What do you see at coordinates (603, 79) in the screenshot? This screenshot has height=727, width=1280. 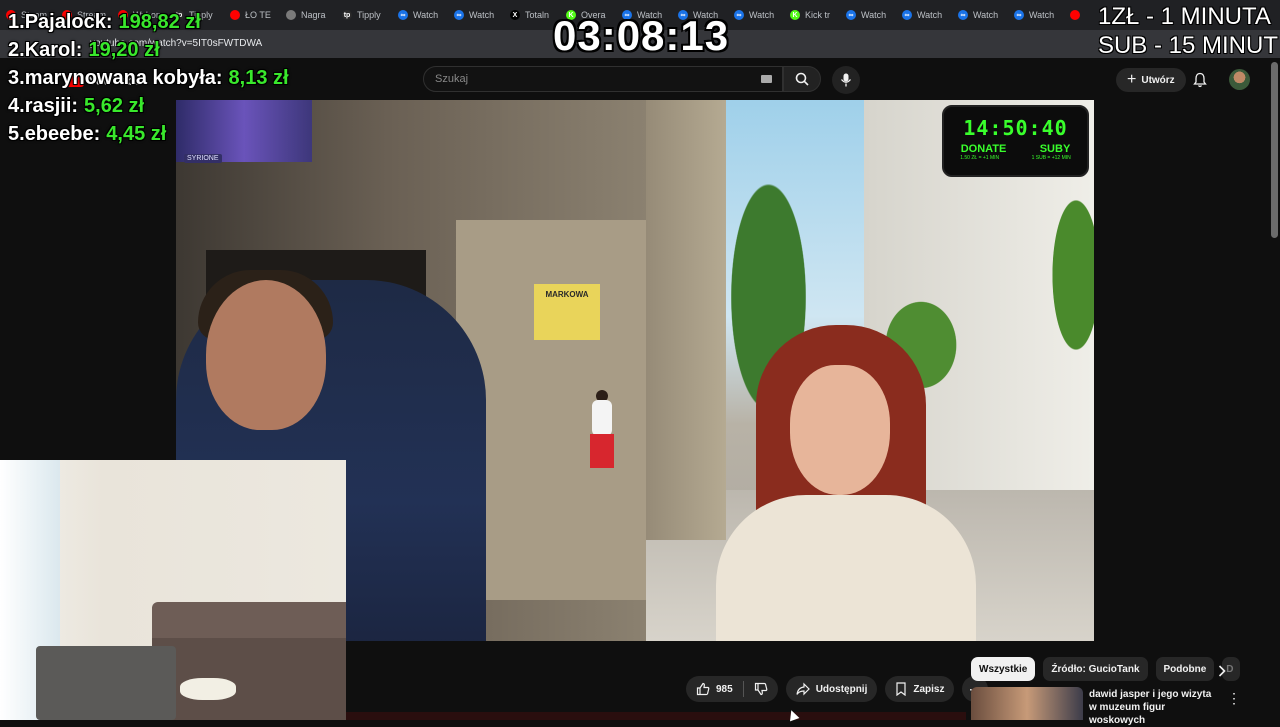 I see `search-input: Szukaj` at bounding box center [603, 79].